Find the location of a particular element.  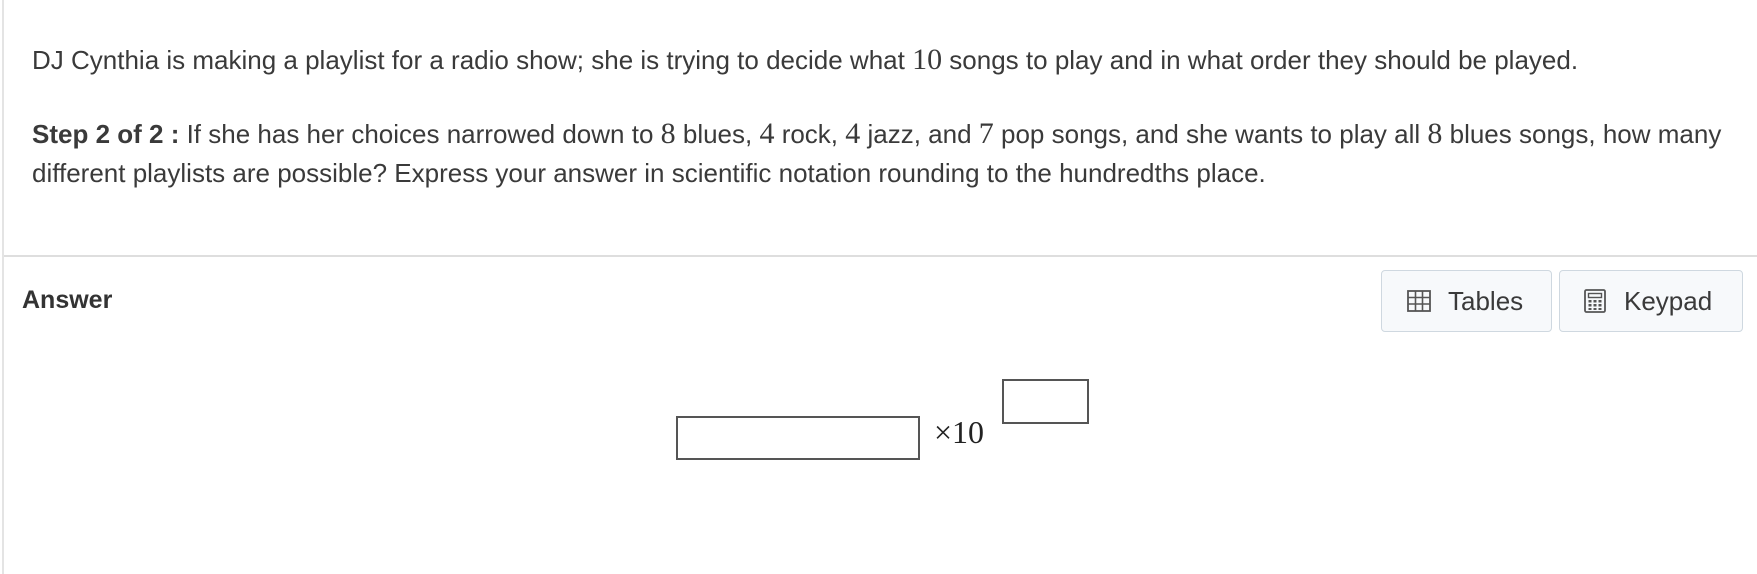

table-icon is located at coordinates (1419, 301).